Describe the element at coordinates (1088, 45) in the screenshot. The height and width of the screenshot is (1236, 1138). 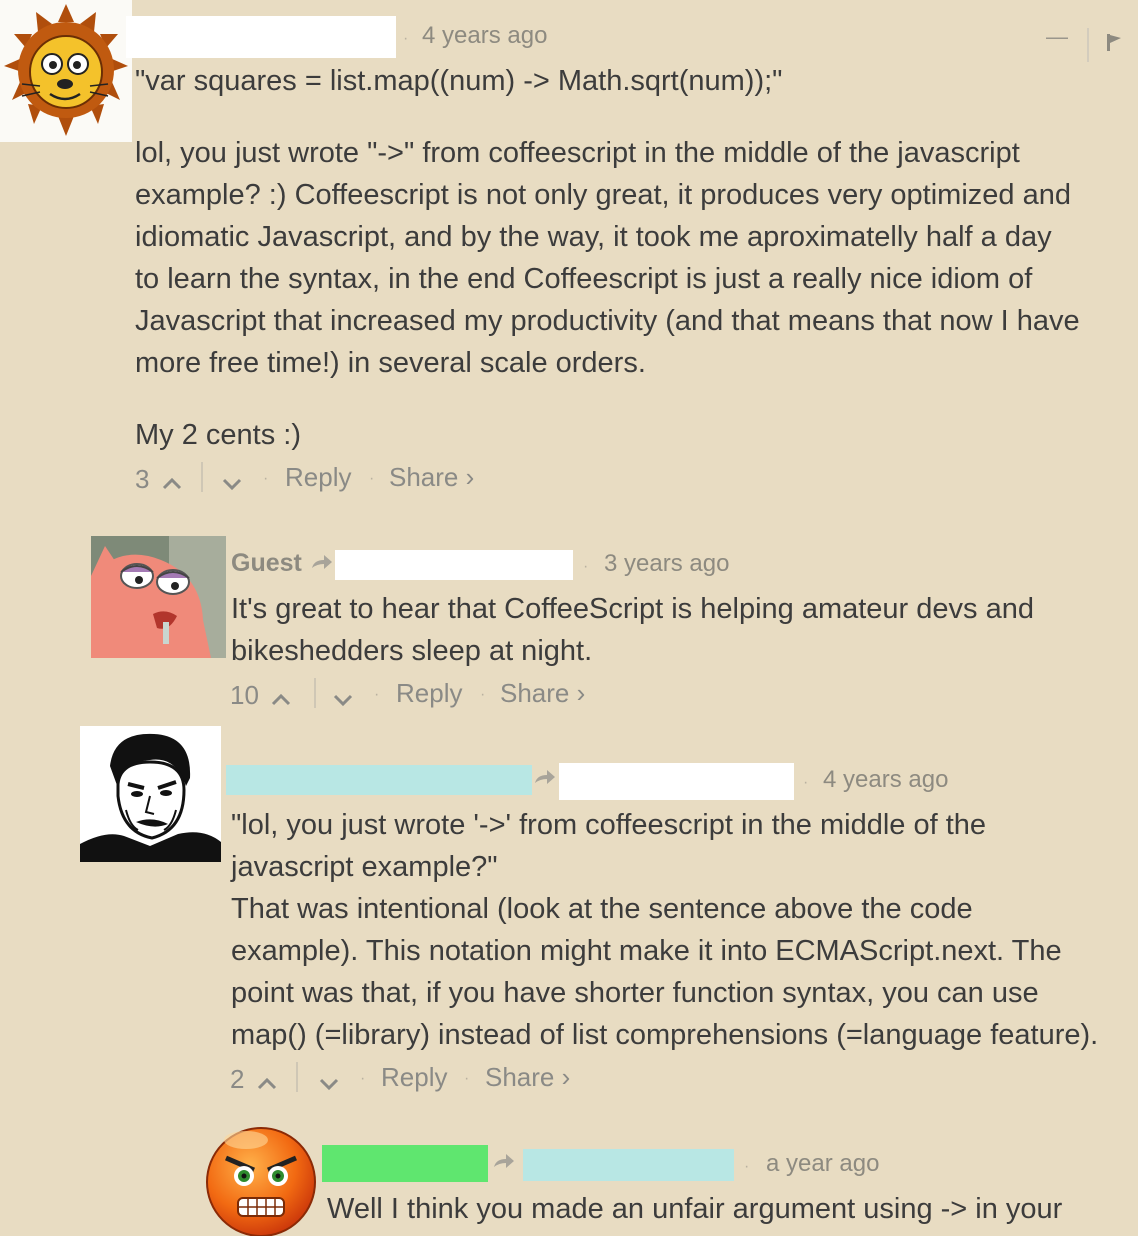
I see `header-divider` at that location.